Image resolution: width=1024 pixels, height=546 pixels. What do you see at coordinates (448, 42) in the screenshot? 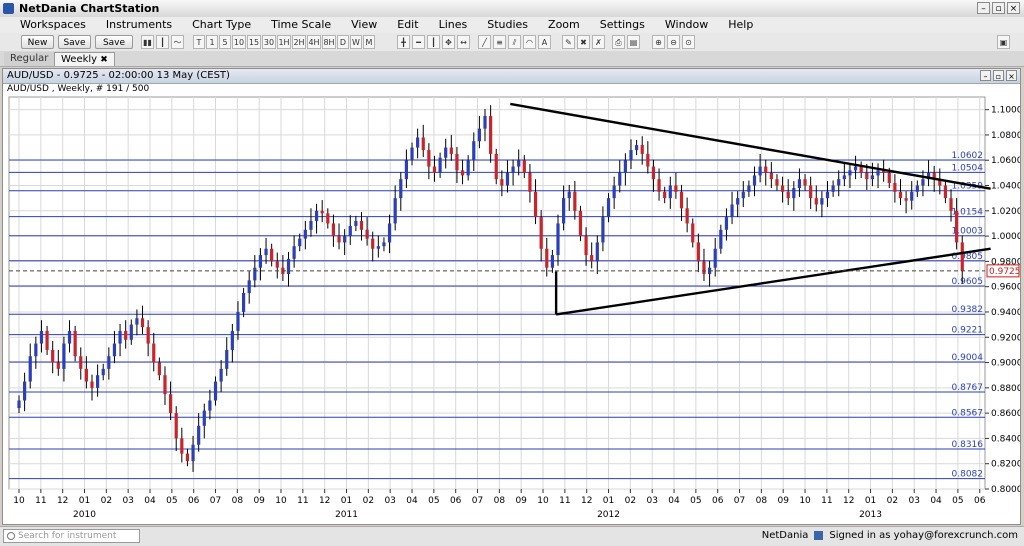
I see `pan-icon: ✥` at bounding box center [448, 42].